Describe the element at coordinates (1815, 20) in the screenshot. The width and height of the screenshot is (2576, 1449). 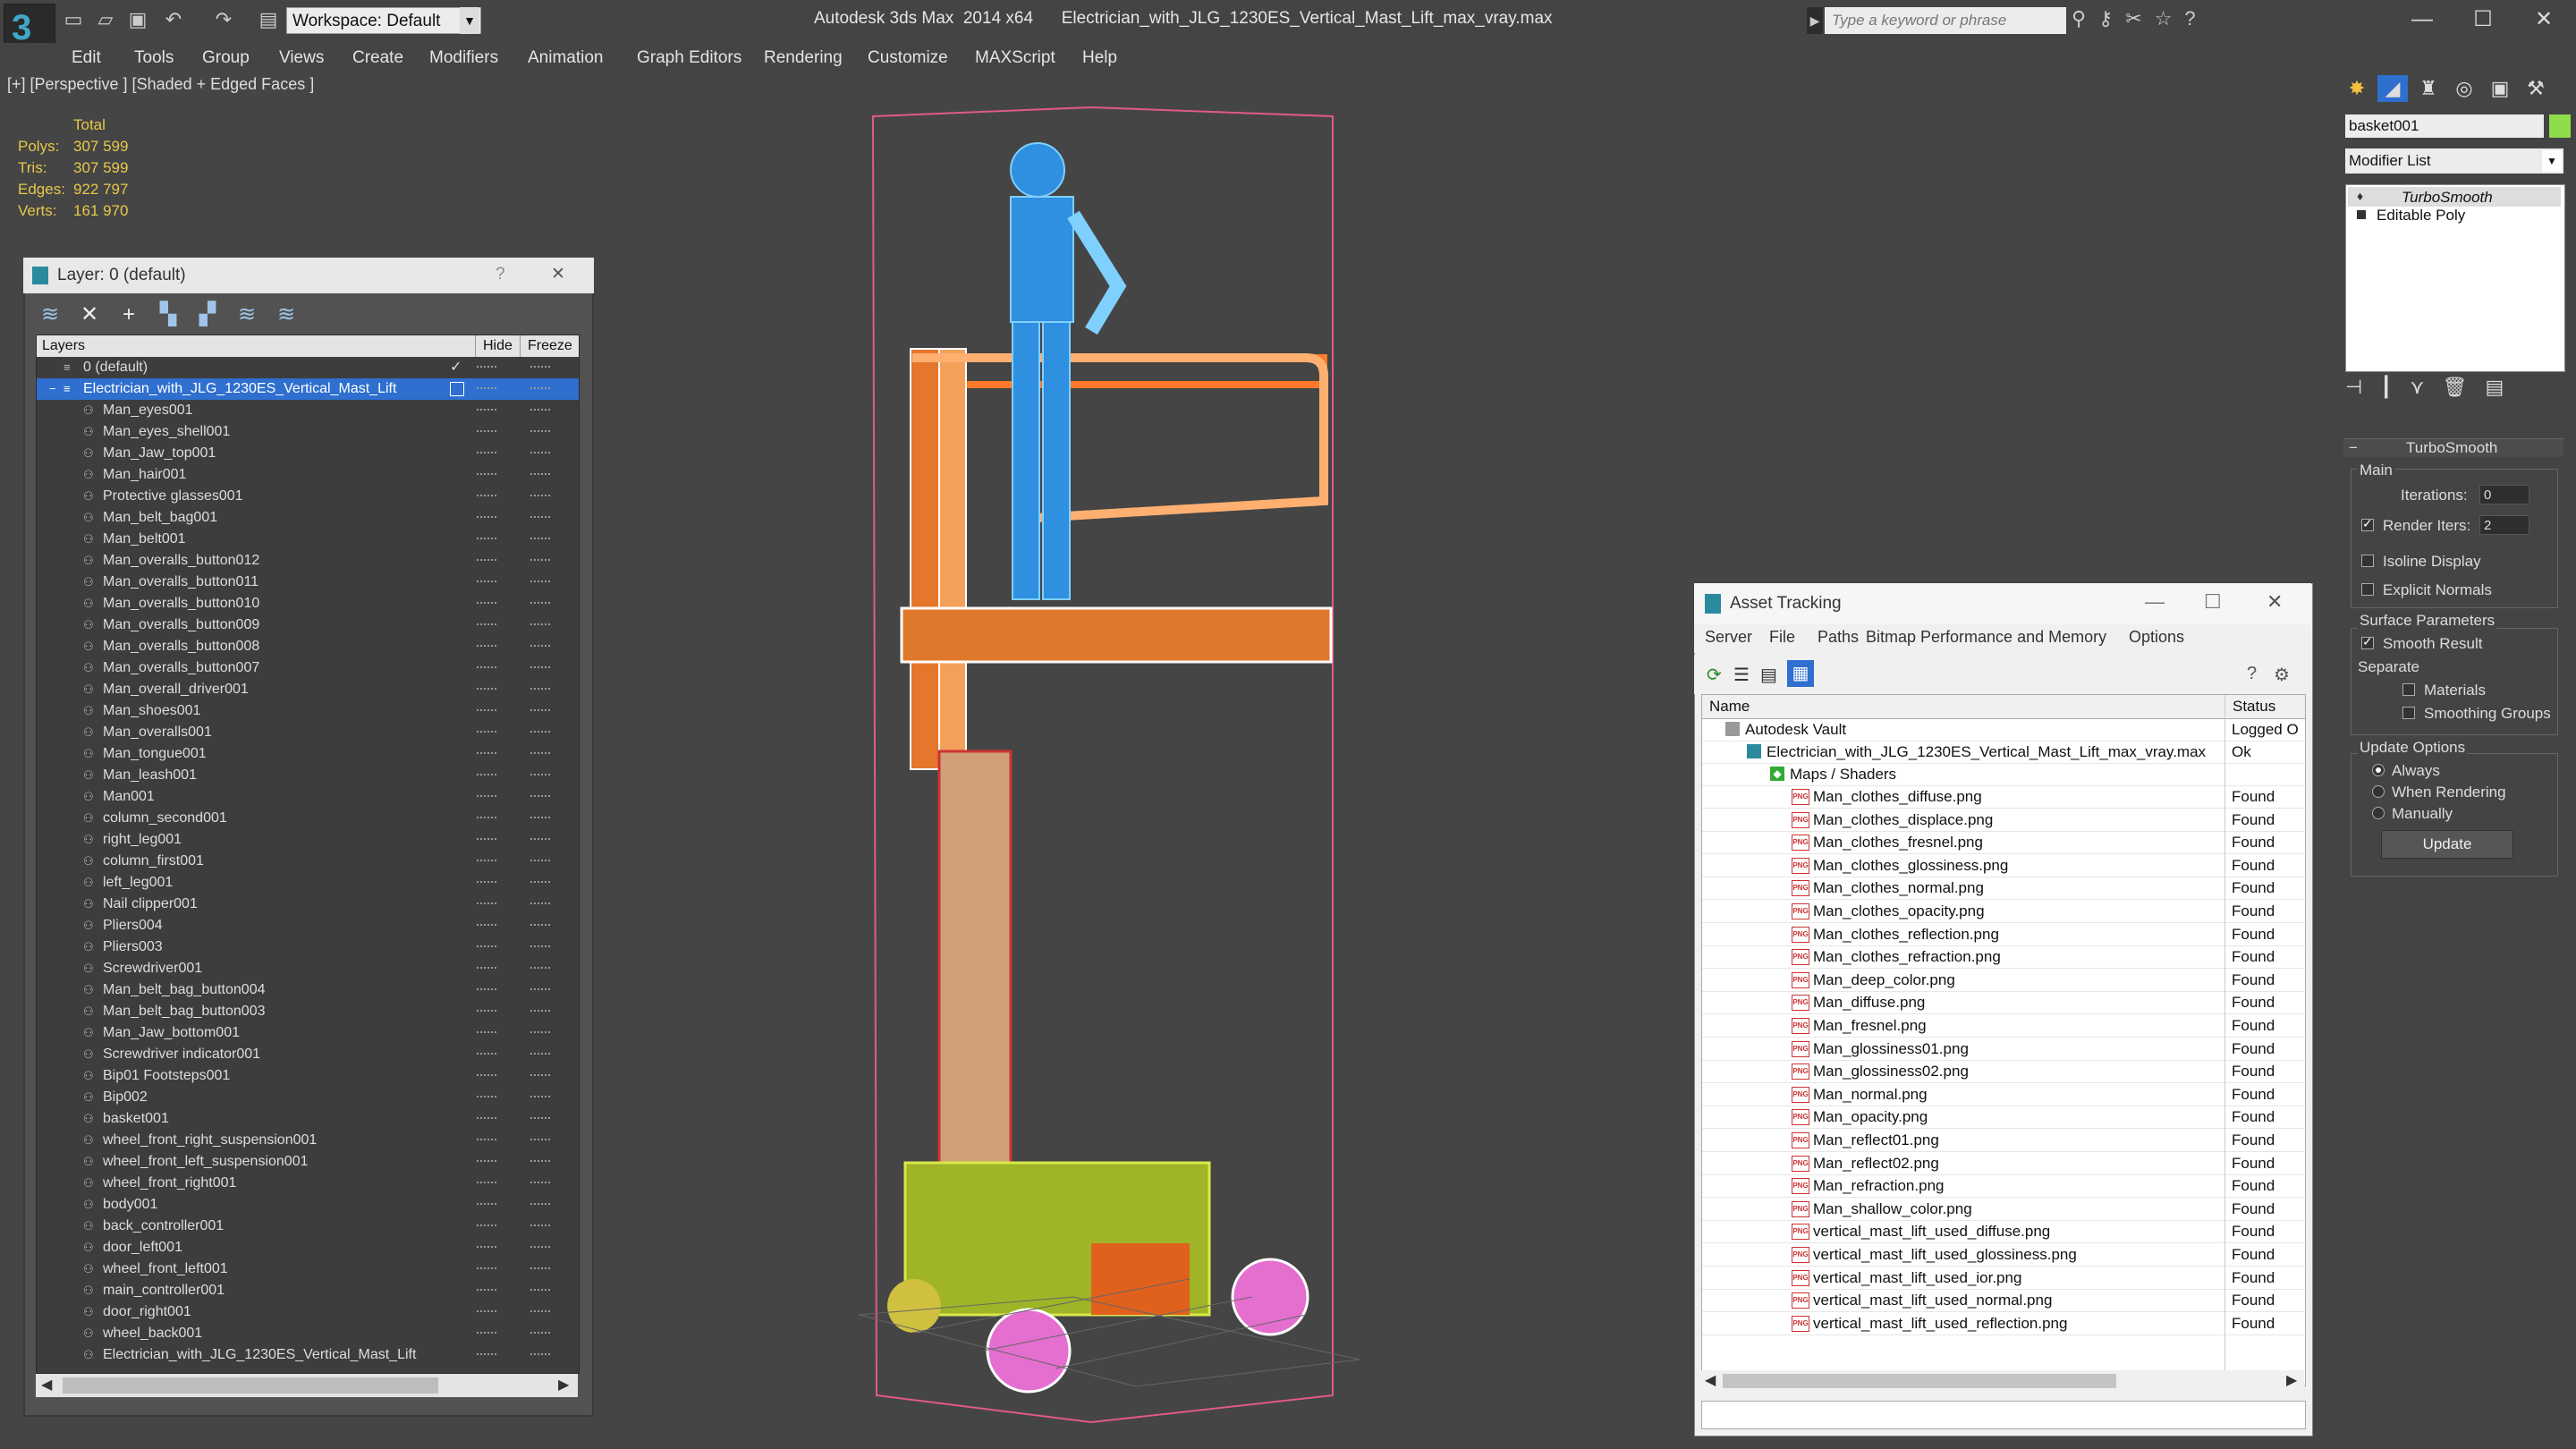
I see `play-arrow-icon: ▶` at that location.